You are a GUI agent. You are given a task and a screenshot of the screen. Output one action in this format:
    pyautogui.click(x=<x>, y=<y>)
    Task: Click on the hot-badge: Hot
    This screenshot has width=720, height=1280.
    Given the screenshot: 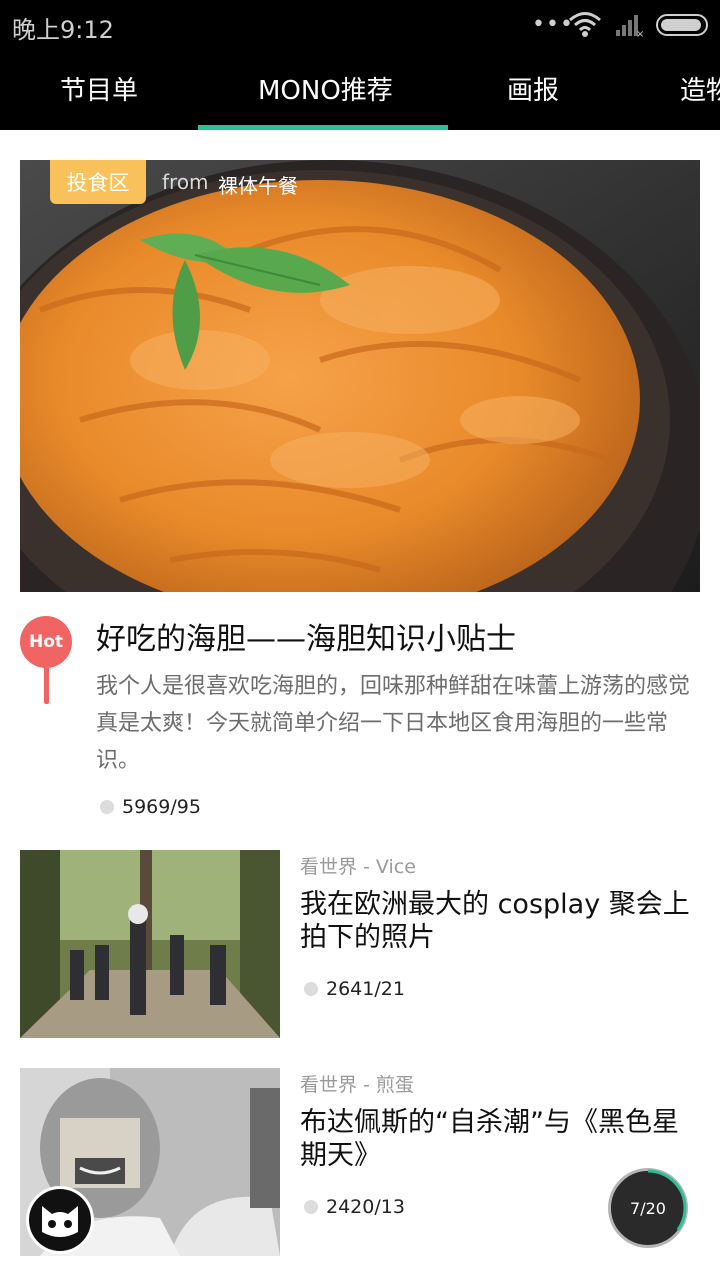 What is the action you would take?
    pyautogui.click(x=46, y=642)
    